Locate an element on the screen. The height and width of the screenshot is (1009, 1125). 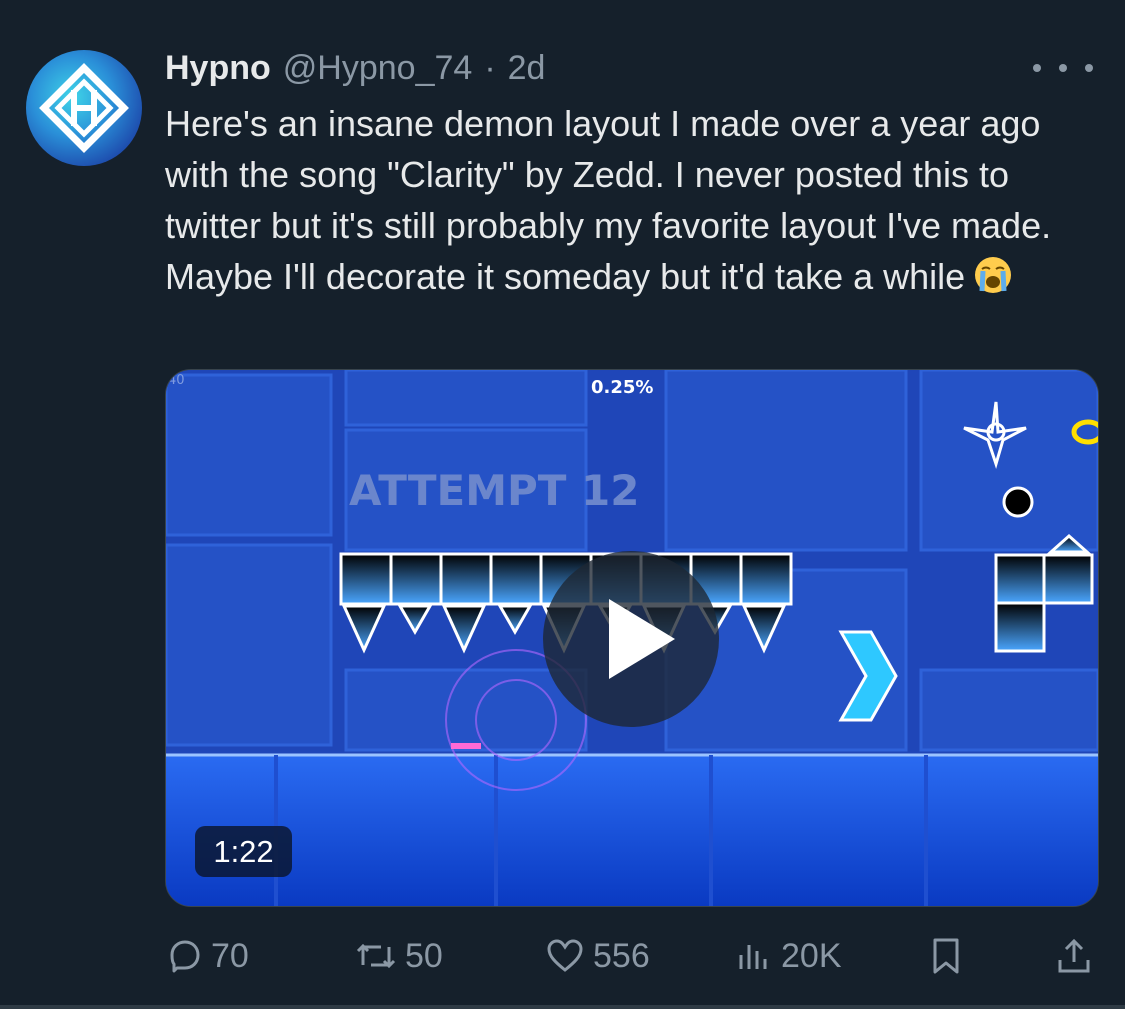
author-name: Hypno is located at coordinates (218, 68).